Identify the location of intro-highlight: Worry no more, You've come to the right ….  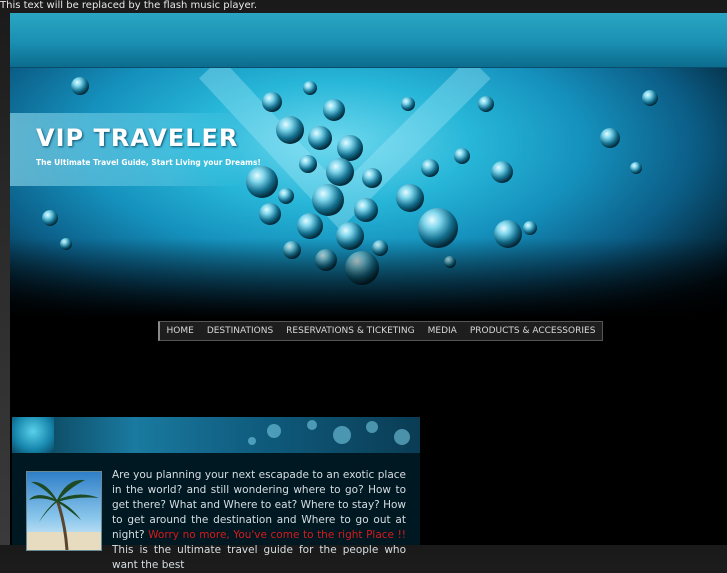
(277, 535).